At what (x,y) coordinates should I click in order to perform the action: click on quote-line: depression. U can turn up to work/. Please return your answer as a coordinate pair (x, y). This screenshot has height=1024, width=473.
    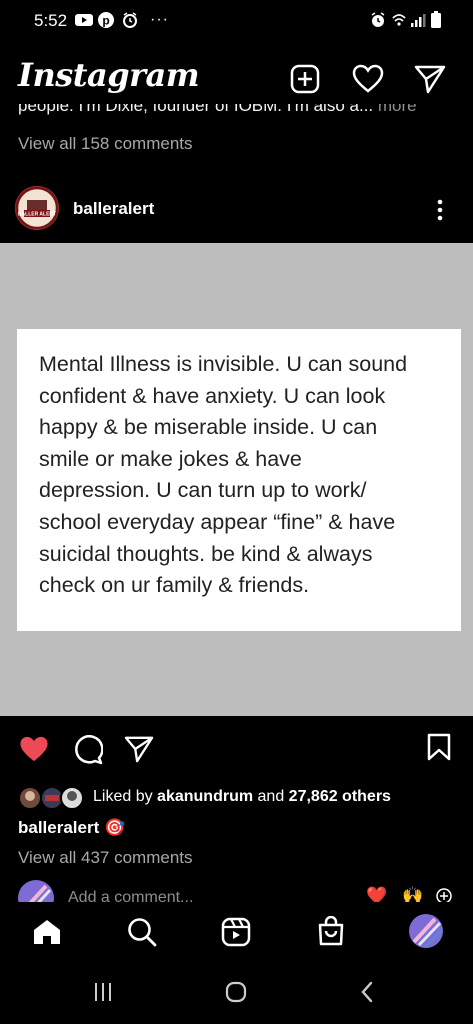
    Looking at the image, I should click on (203, 490).